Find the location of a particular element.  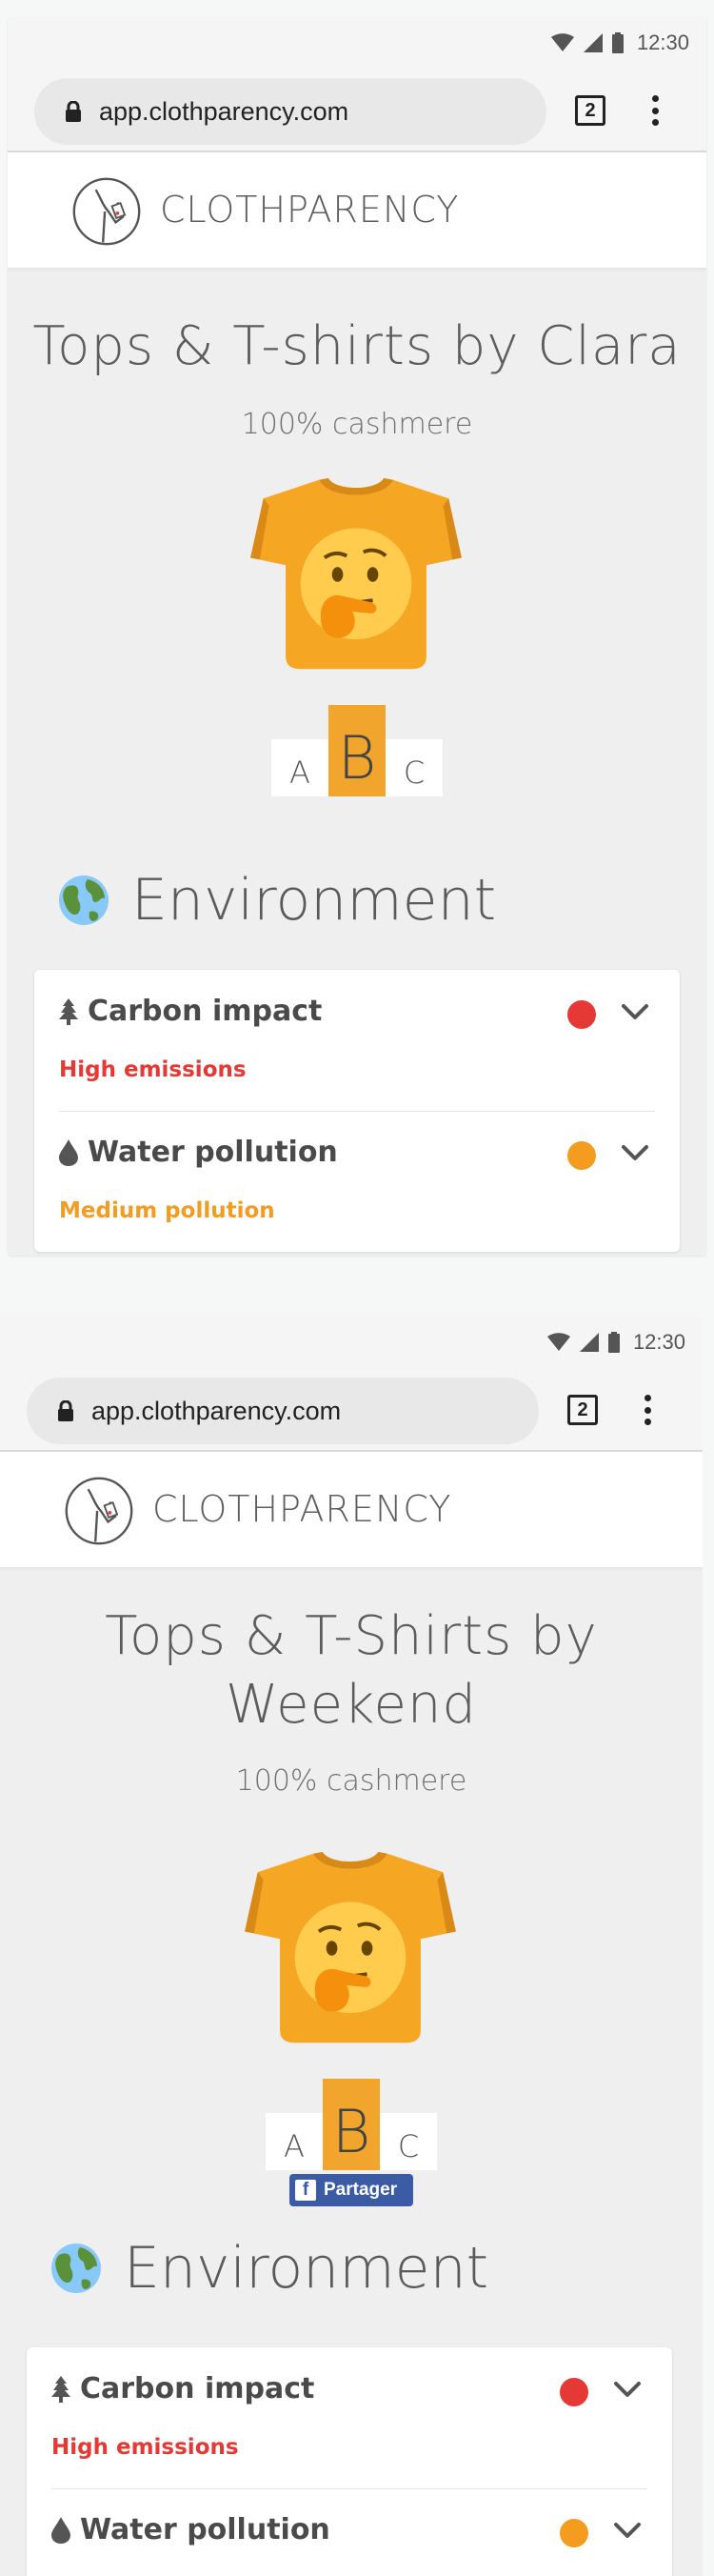

product-title-line-2: Weekend is located at coordinates (351, 1705).